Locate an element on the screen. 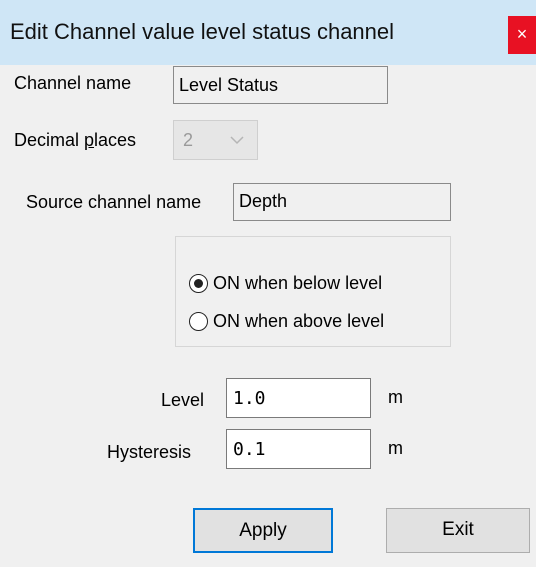  close-button: × is located at coordinates (522, 35).